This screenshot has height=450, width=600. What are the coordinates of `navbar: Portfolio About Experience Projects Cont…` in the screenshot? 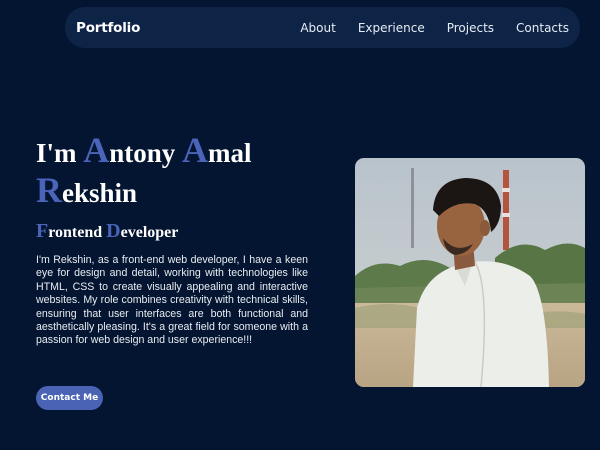 It's located at (322, 27).